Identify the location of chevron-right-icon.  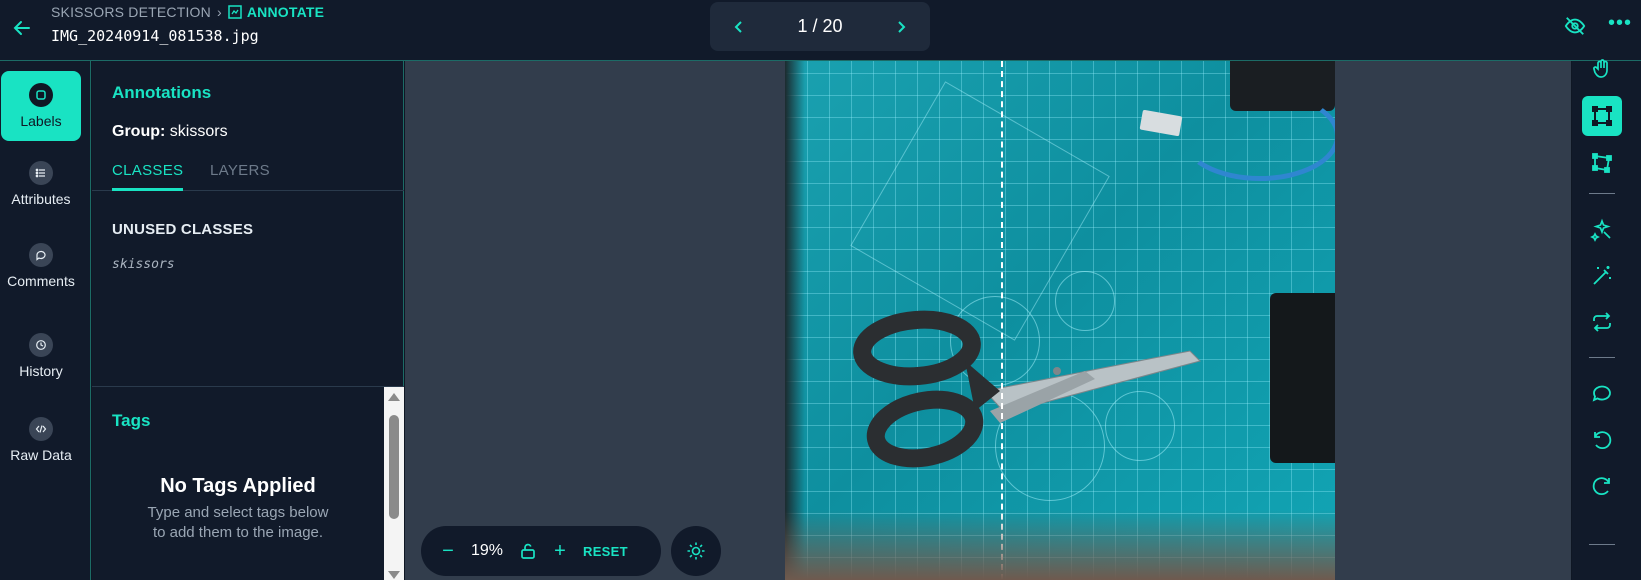
(901, 27).